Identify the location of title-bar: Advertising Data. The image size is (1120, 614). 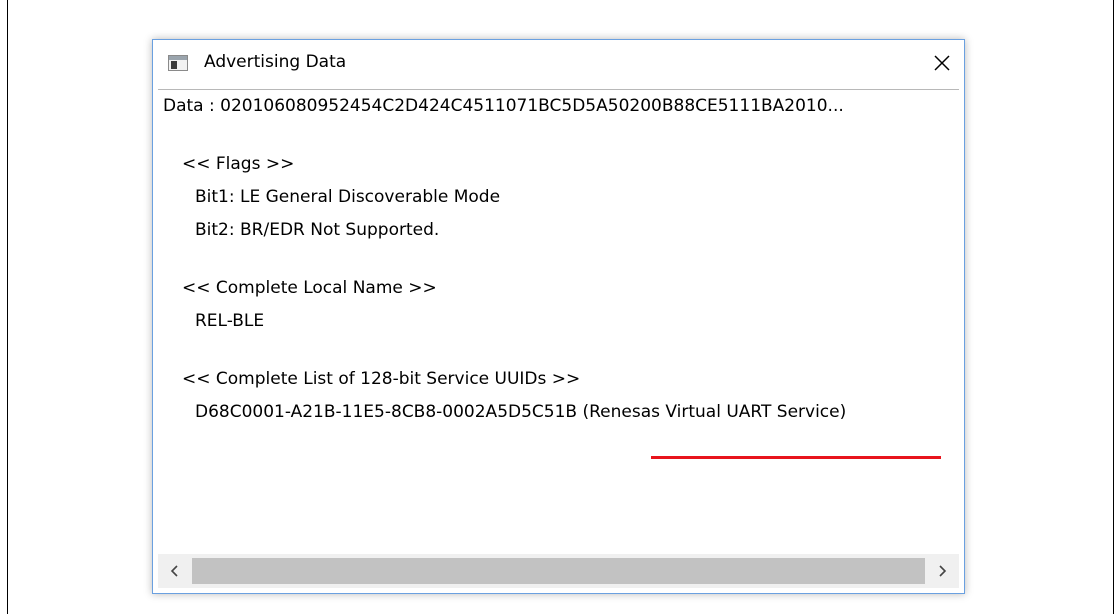
(558, 64).